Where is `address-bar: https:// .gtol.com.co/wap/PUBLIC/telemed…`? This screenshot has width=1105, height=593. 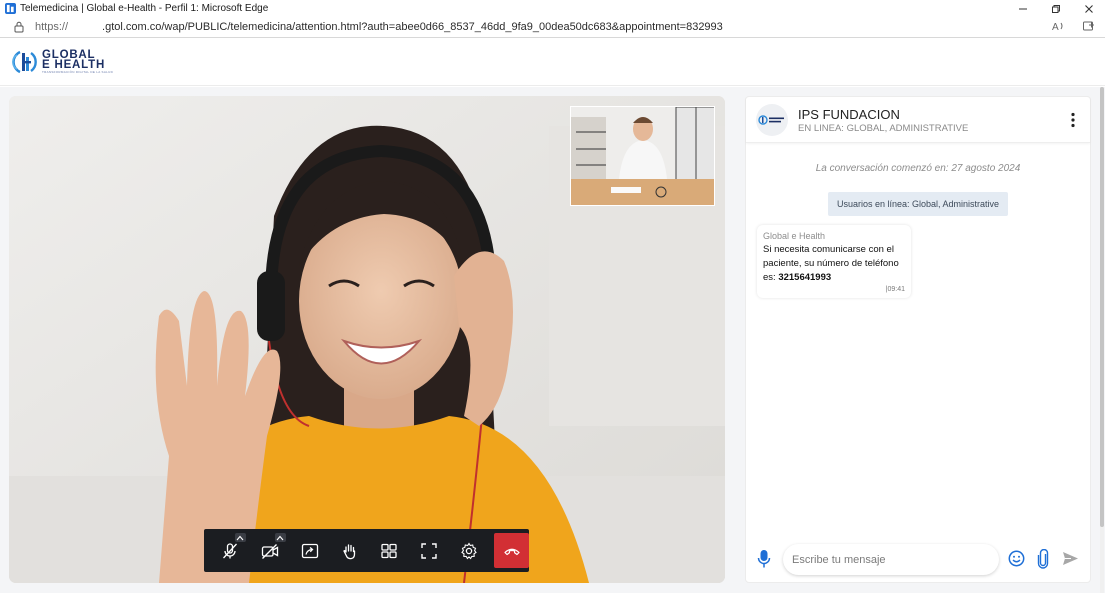 address-bar: https:// .gtol.com.co/wap/PUBLIC/telemed… is located at coordinates (552, 27).